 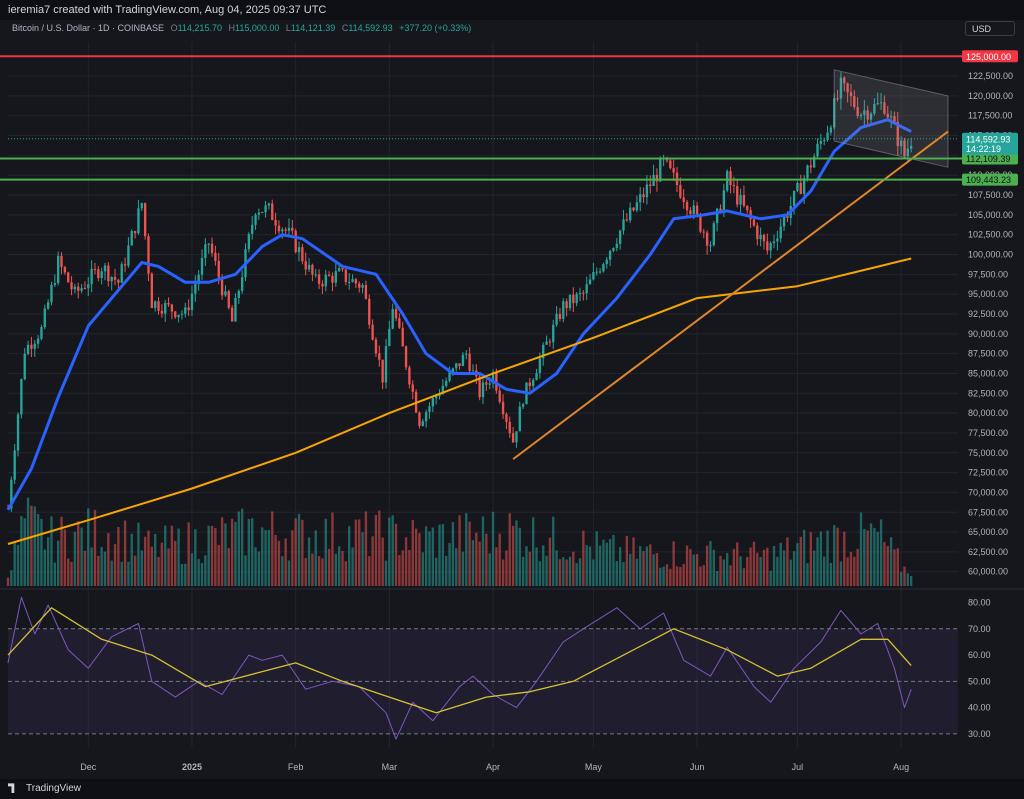 I want to click on footer-bar, so click(x=512, y=789).